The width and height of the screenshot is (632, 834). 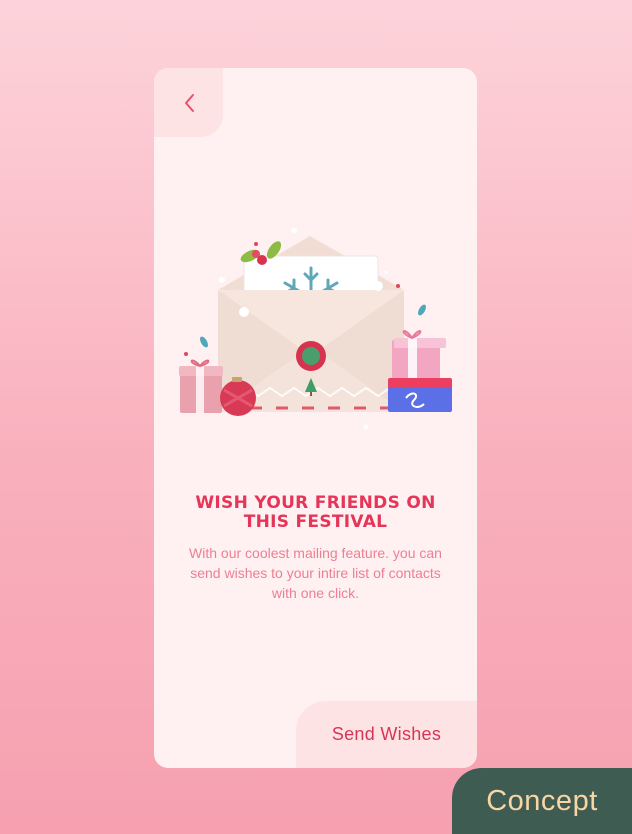 I want to click on send-wishes-label: Send Wishes, so click(x=386, y=734).